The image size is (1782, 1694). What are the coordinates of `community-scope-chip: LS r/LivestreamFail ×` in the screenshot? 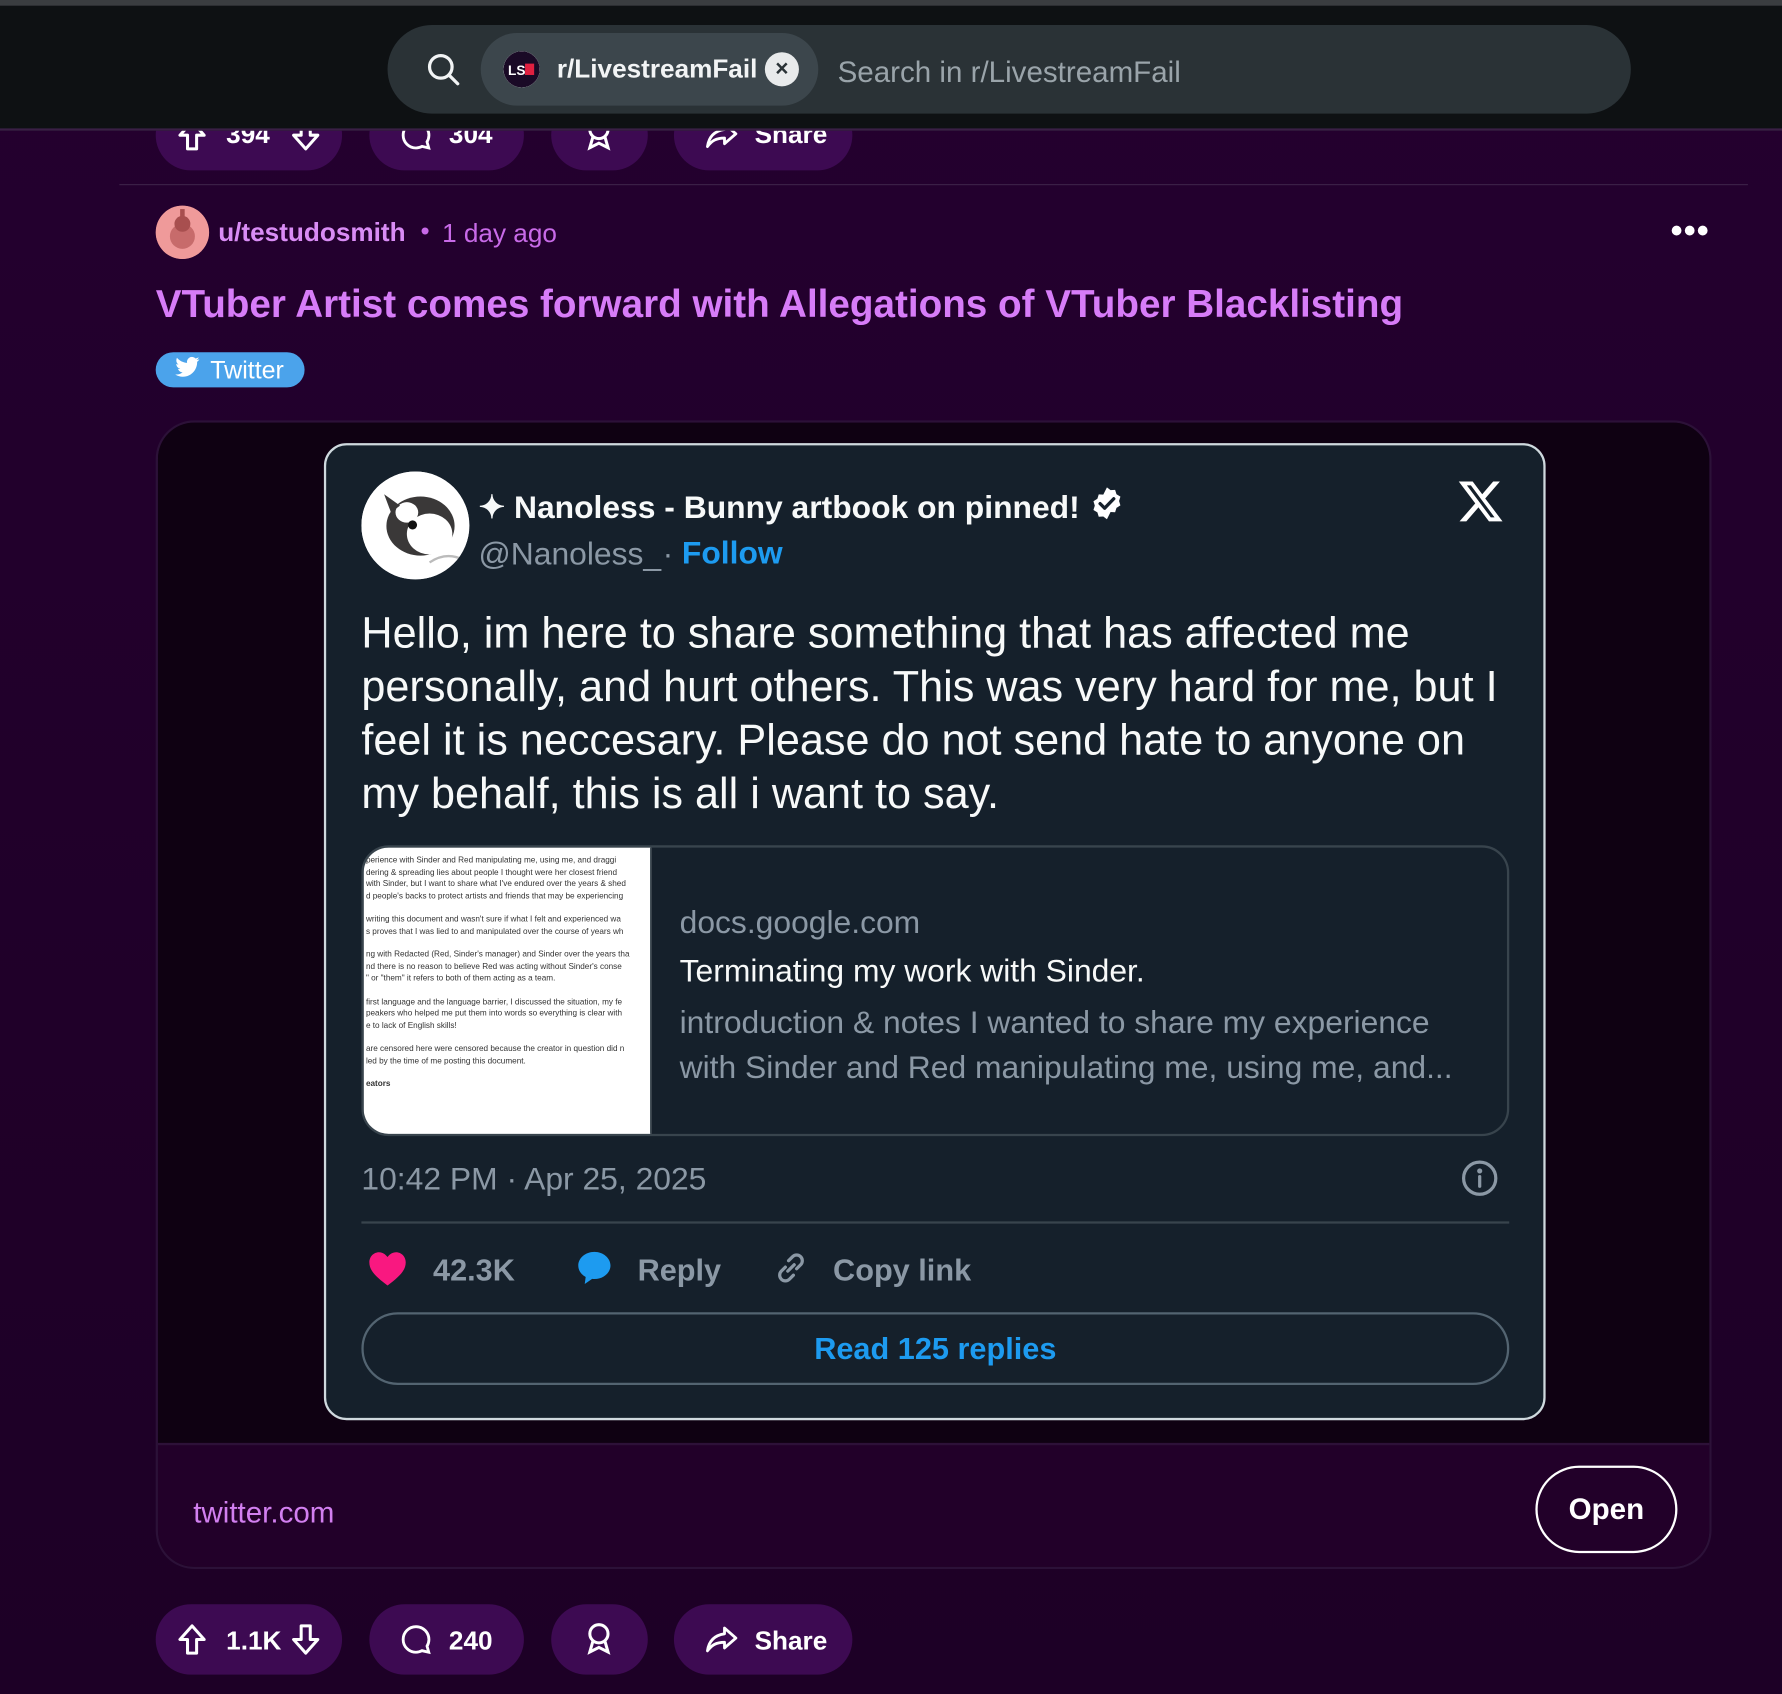 It's located at (649, 69).